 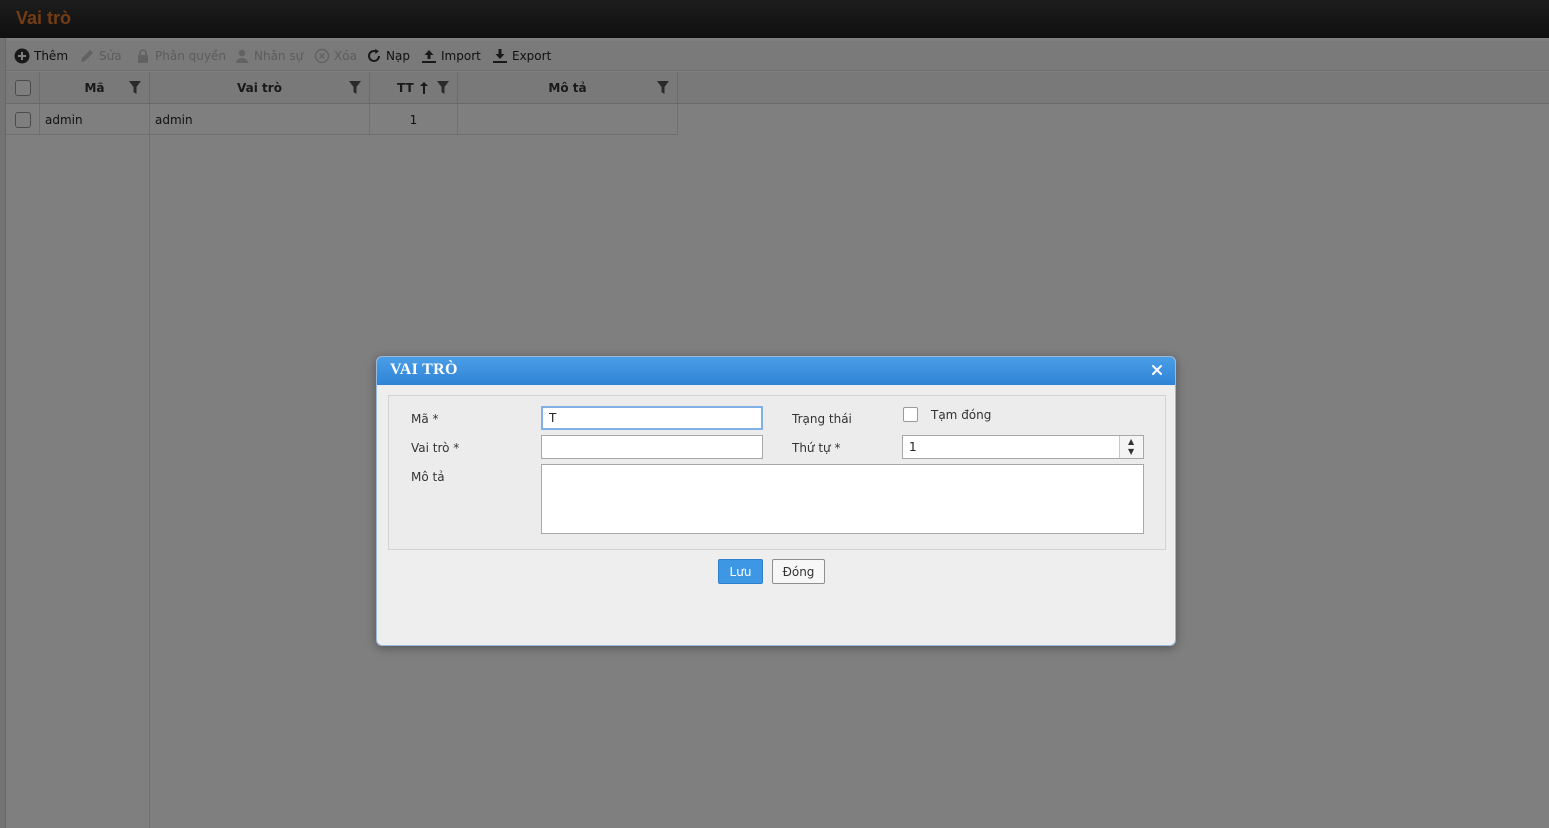 I want to click on save-button: Lưu, so click(x=740, y=571).